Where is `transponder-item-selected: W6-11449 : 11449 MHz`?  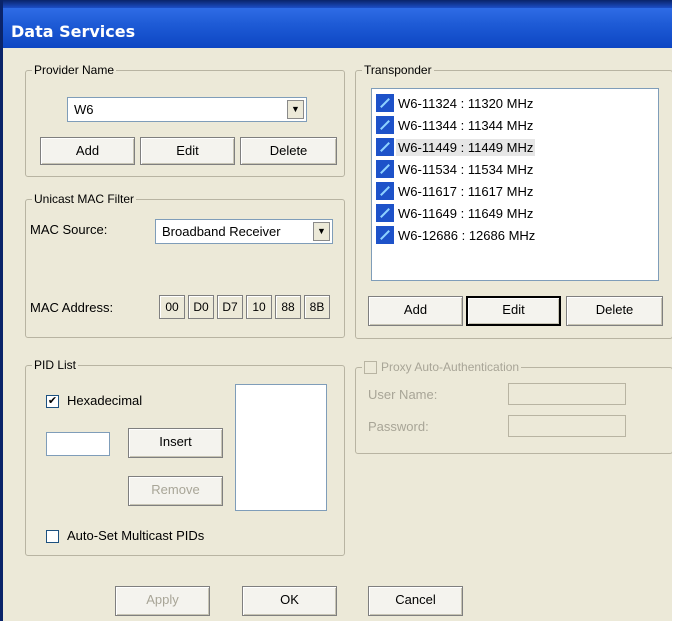
transponder-item-selected: W6-11449 : 11449 MHz is located at coordinates (456, 148).